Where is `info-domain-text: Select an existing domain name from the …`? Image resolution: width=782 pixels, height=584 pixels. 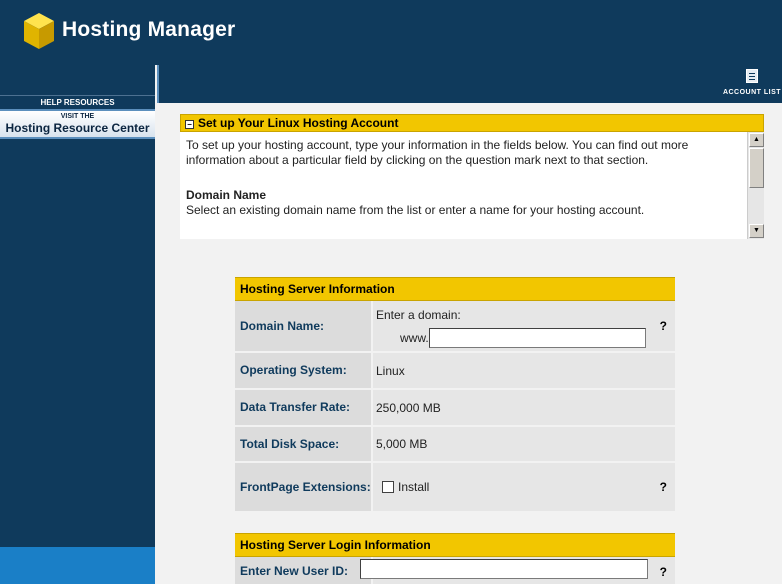 info-domain-text: Select an existing domain name from the … is located at coordinates (415, 210).